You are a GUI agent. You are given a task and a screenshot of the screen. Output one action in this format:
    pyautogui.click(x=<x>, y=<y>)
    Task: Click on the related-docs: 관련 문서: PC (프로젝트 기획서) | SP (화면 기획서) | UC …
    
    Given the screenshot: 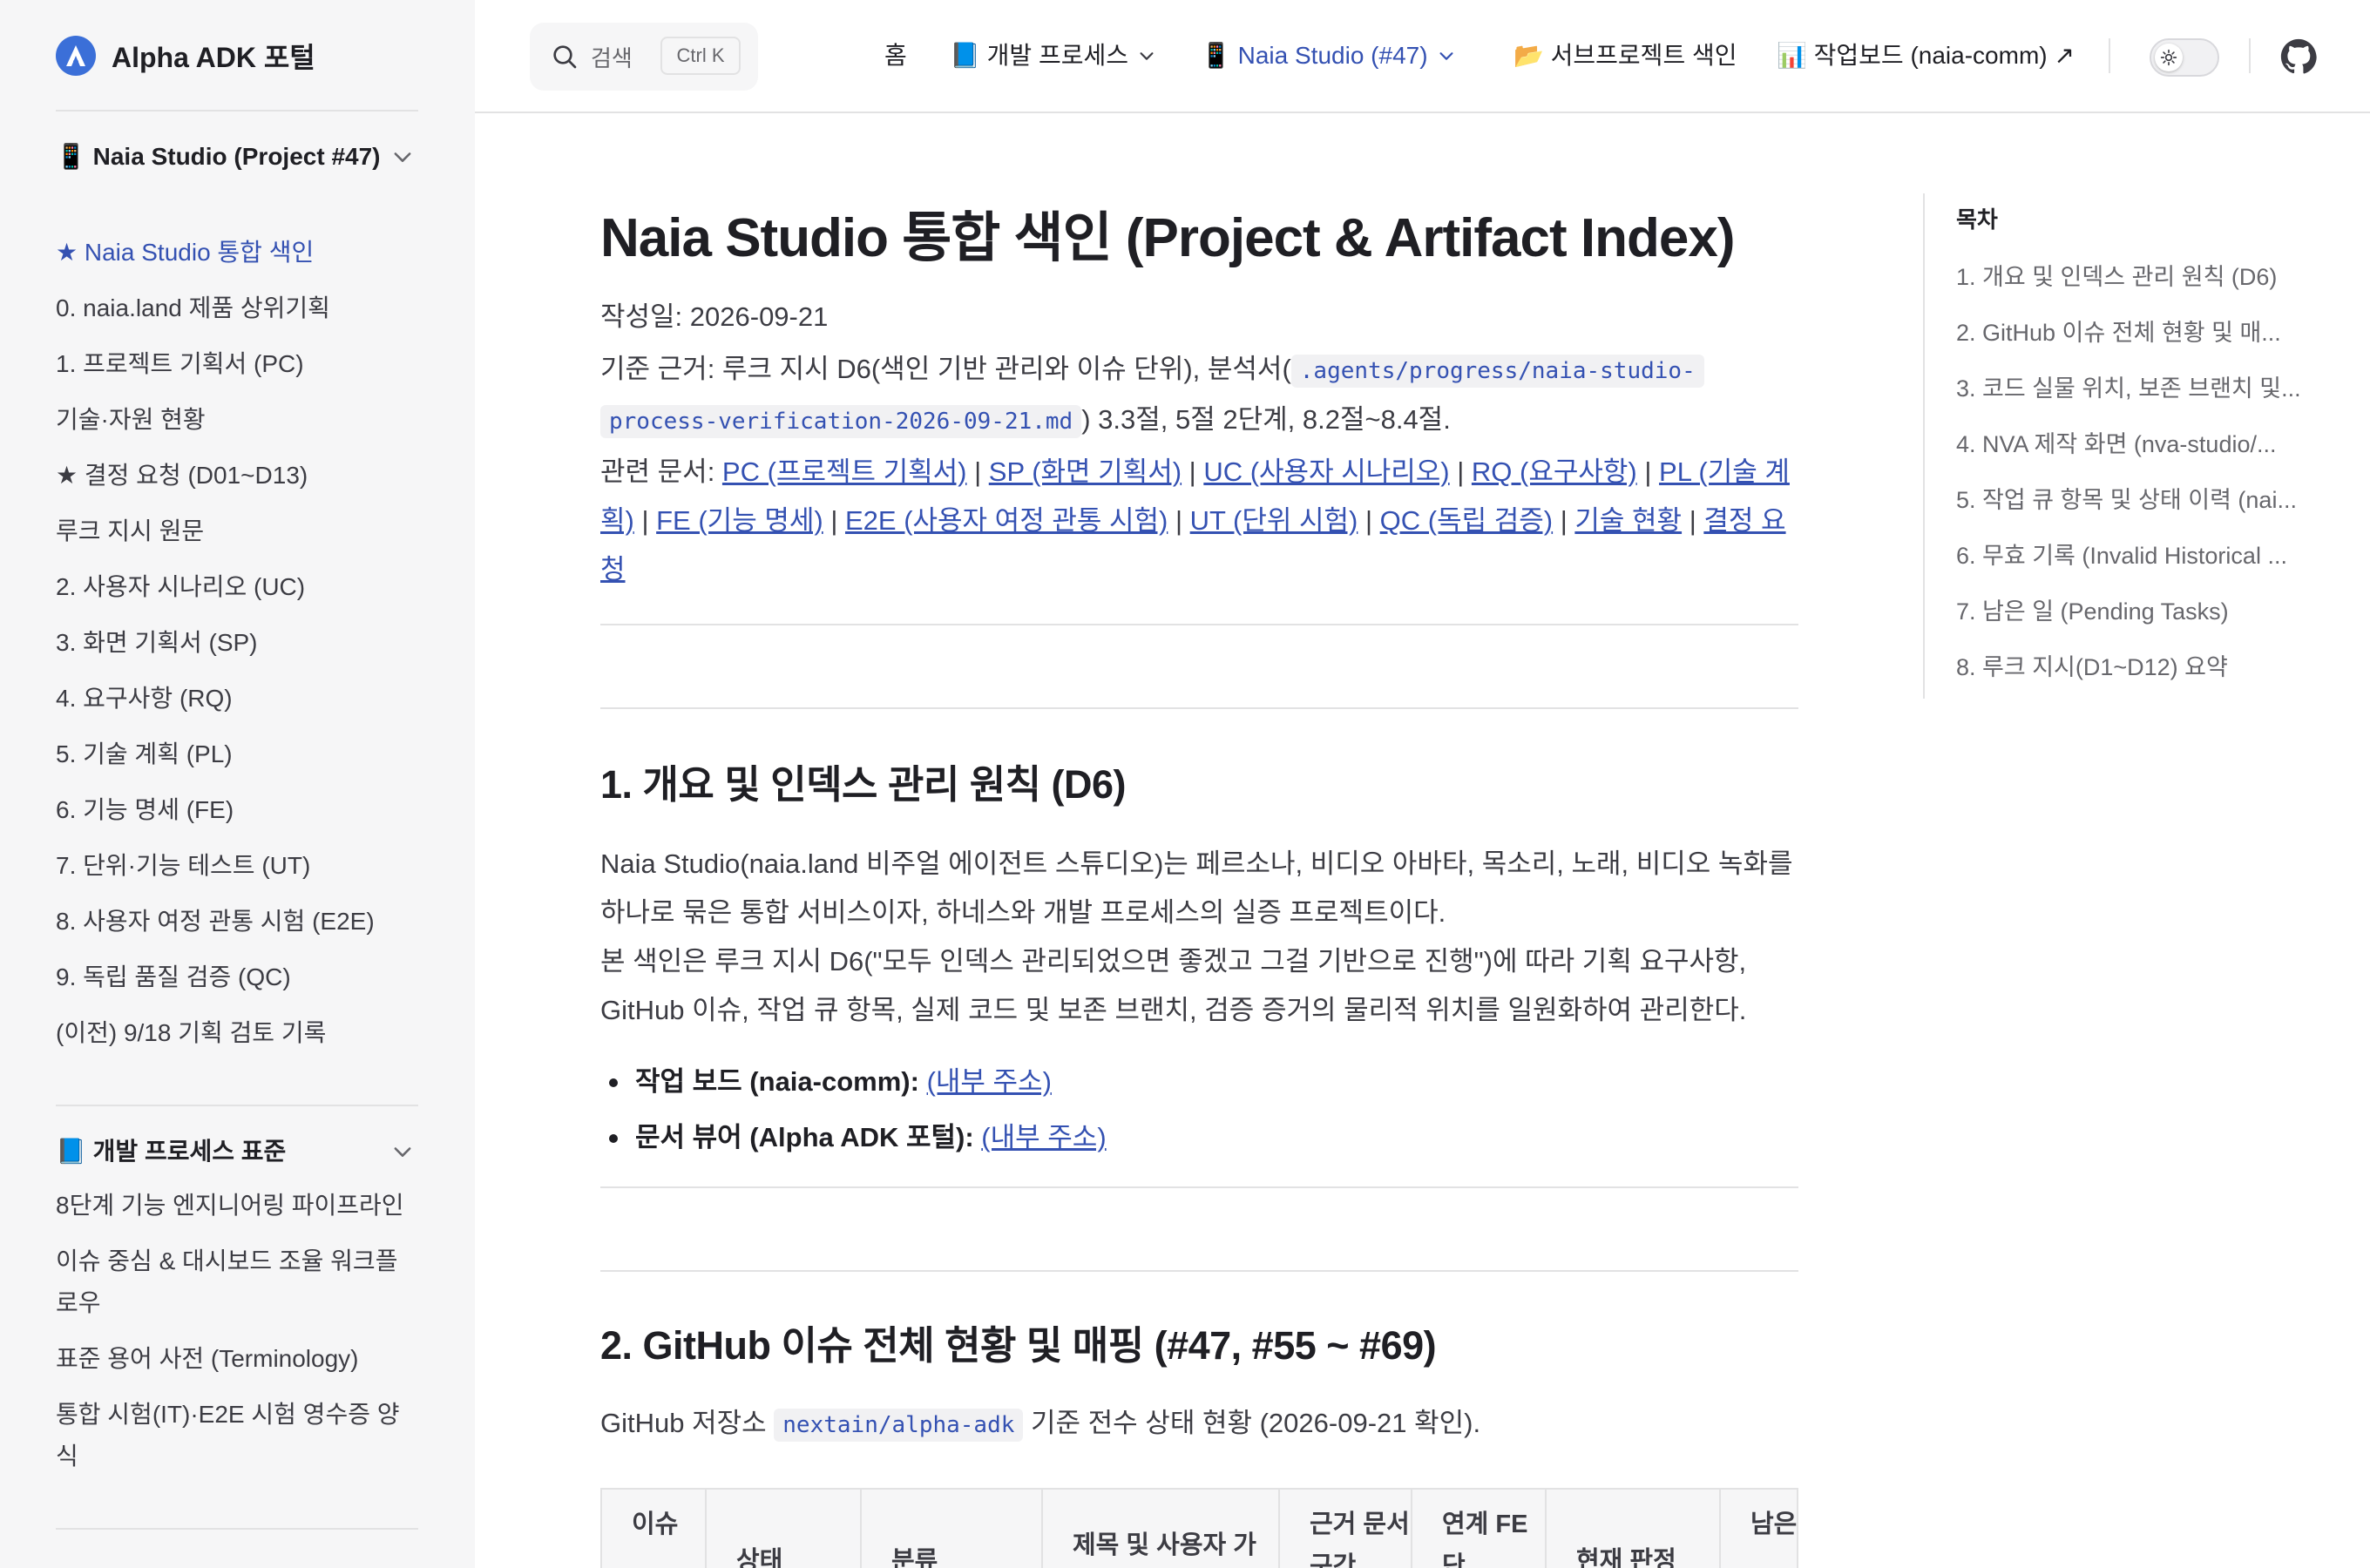 What is the action you would take?
    pyautogui.click(x=1197, y=521)
    